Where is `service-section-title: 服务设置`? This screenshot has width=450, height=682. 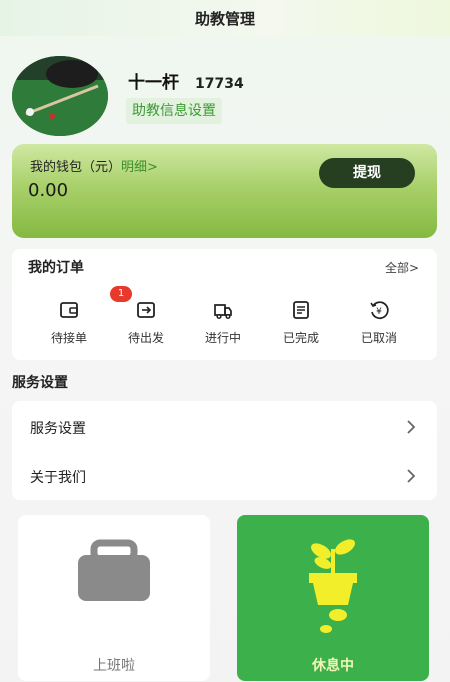
service-section-title: 服务设置 is located at coordinates (40, 383).